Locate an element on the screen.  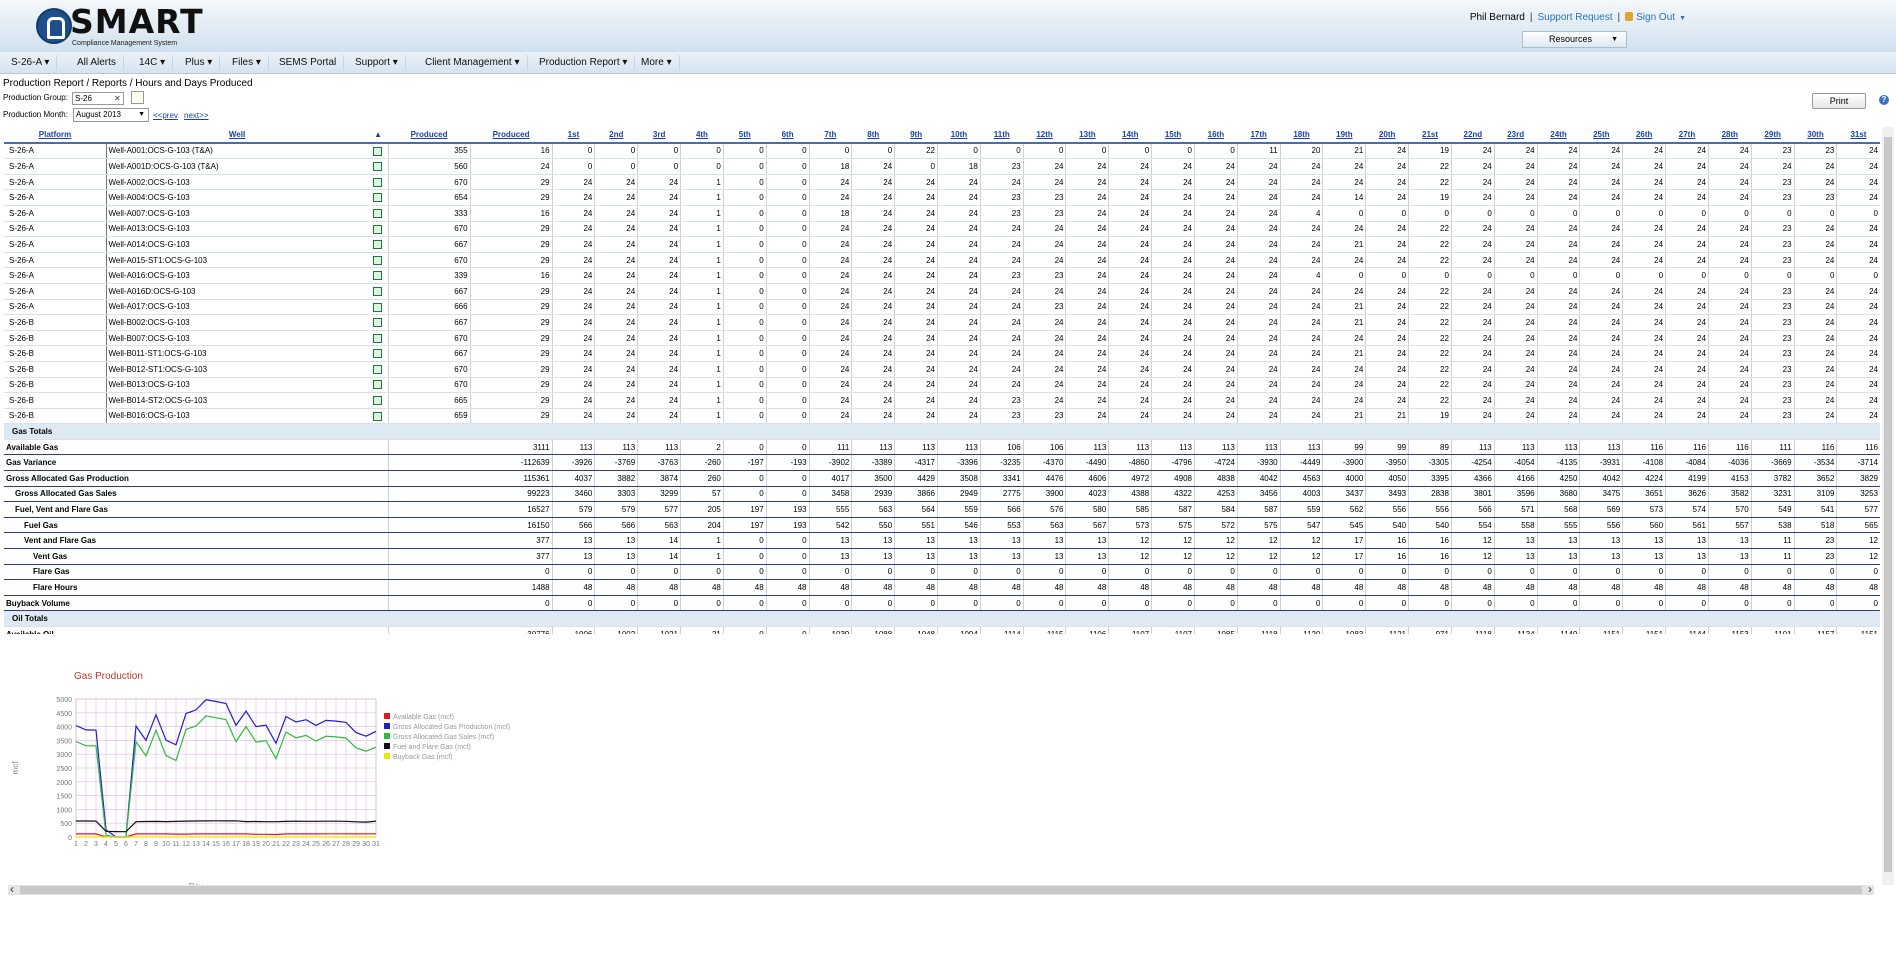
col-day-31: 31st is located at coordinates (1858, 135).